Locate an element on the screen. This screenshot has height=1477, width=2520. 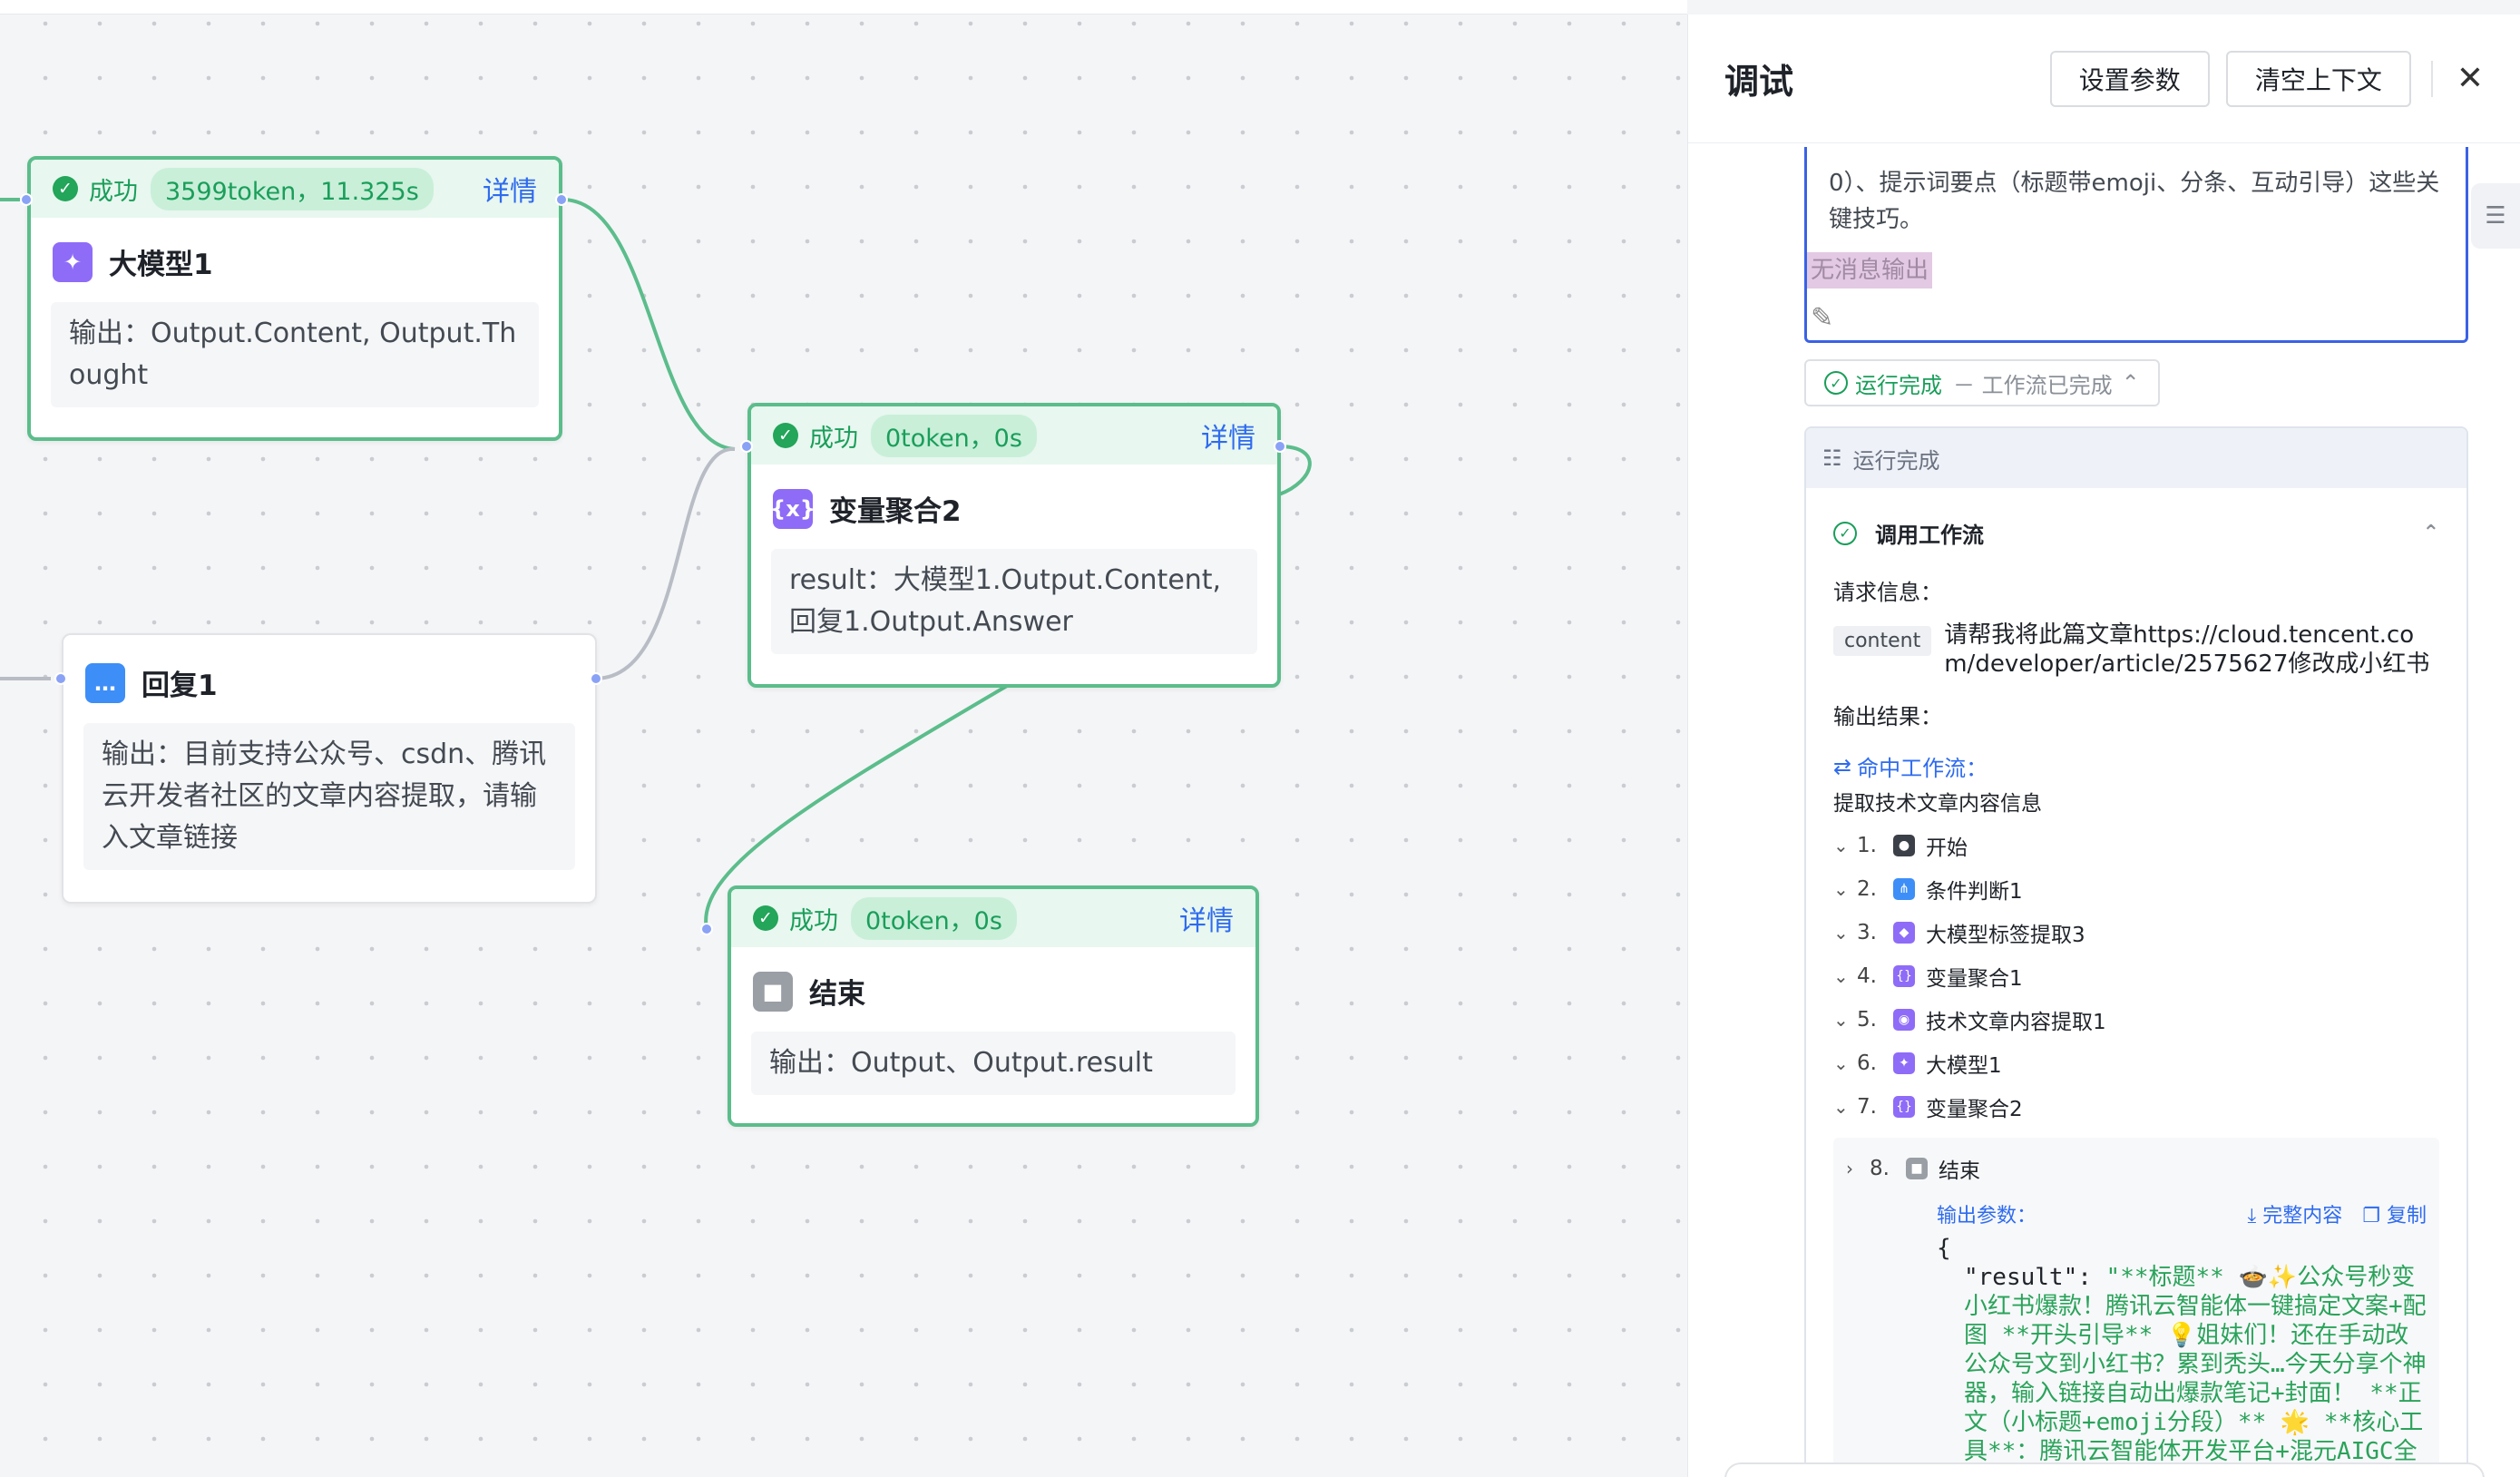
download-icon: ⤓ is located at coordinates (2252, 1216).